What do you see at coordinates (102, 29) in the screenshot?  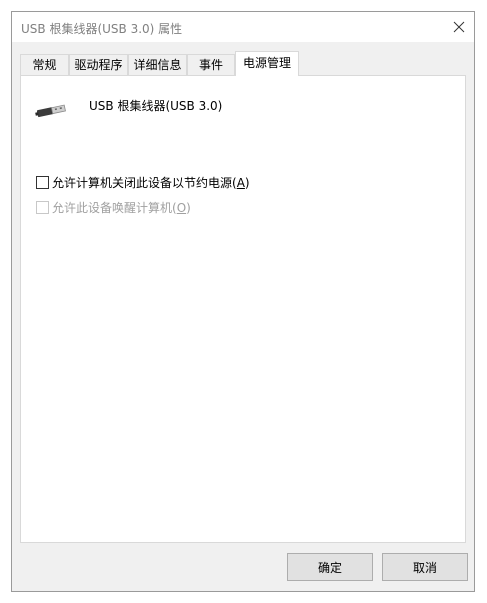 I see `window-title: USB 根集线器(USB 3.0) 属性` at bounding box center [102, 29].